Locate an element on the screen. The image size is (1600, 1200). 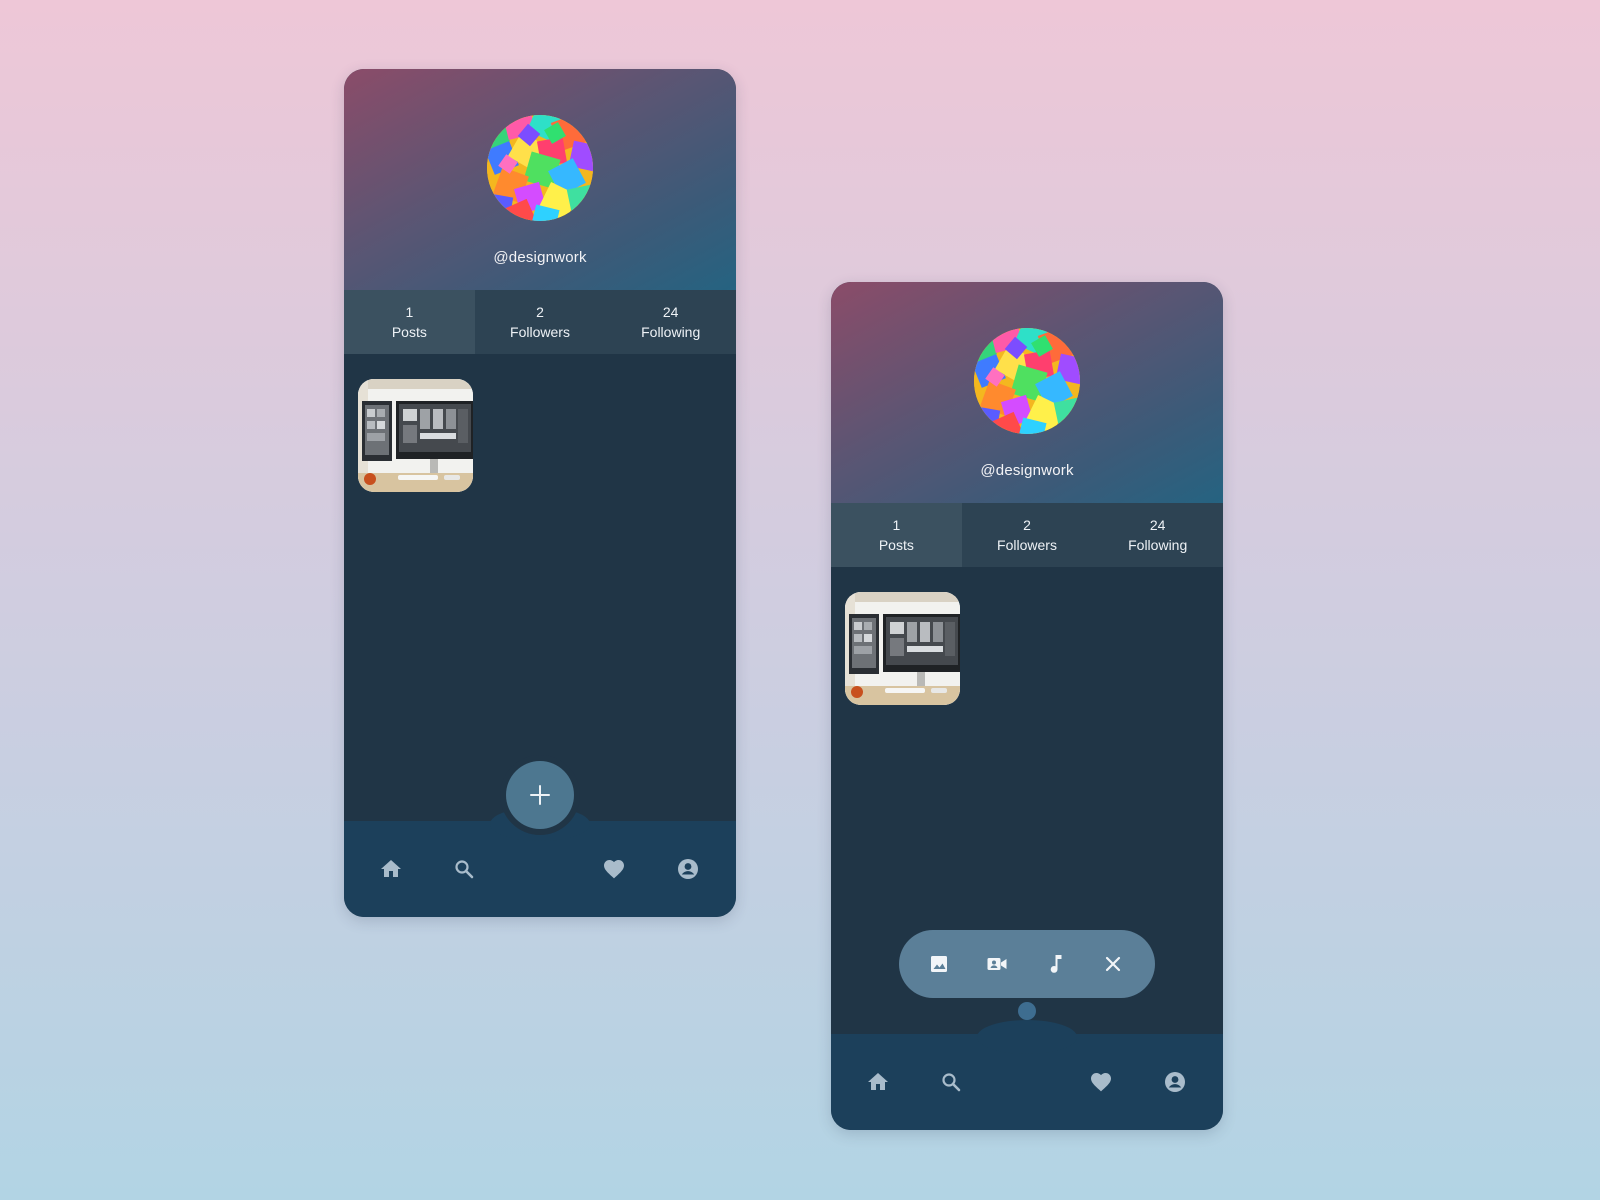
image-icon is located at coordinates (939, 964).